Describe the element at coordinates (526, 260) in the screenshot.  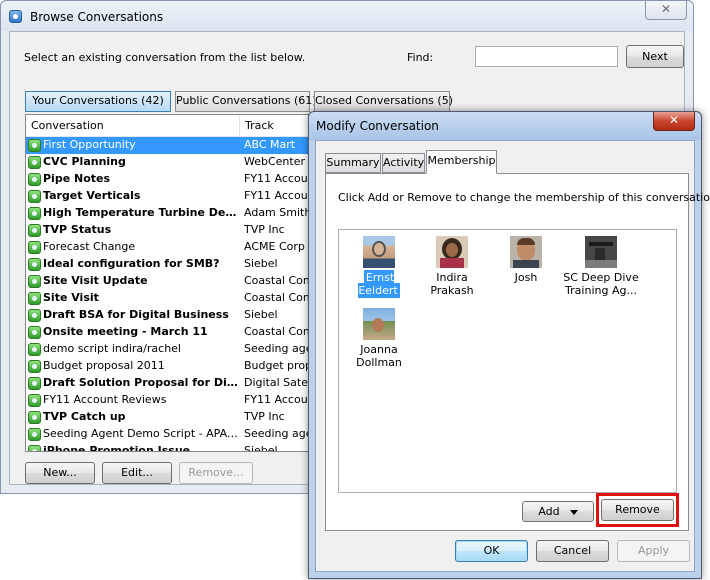
I see `member-josh: Josh` at that location.